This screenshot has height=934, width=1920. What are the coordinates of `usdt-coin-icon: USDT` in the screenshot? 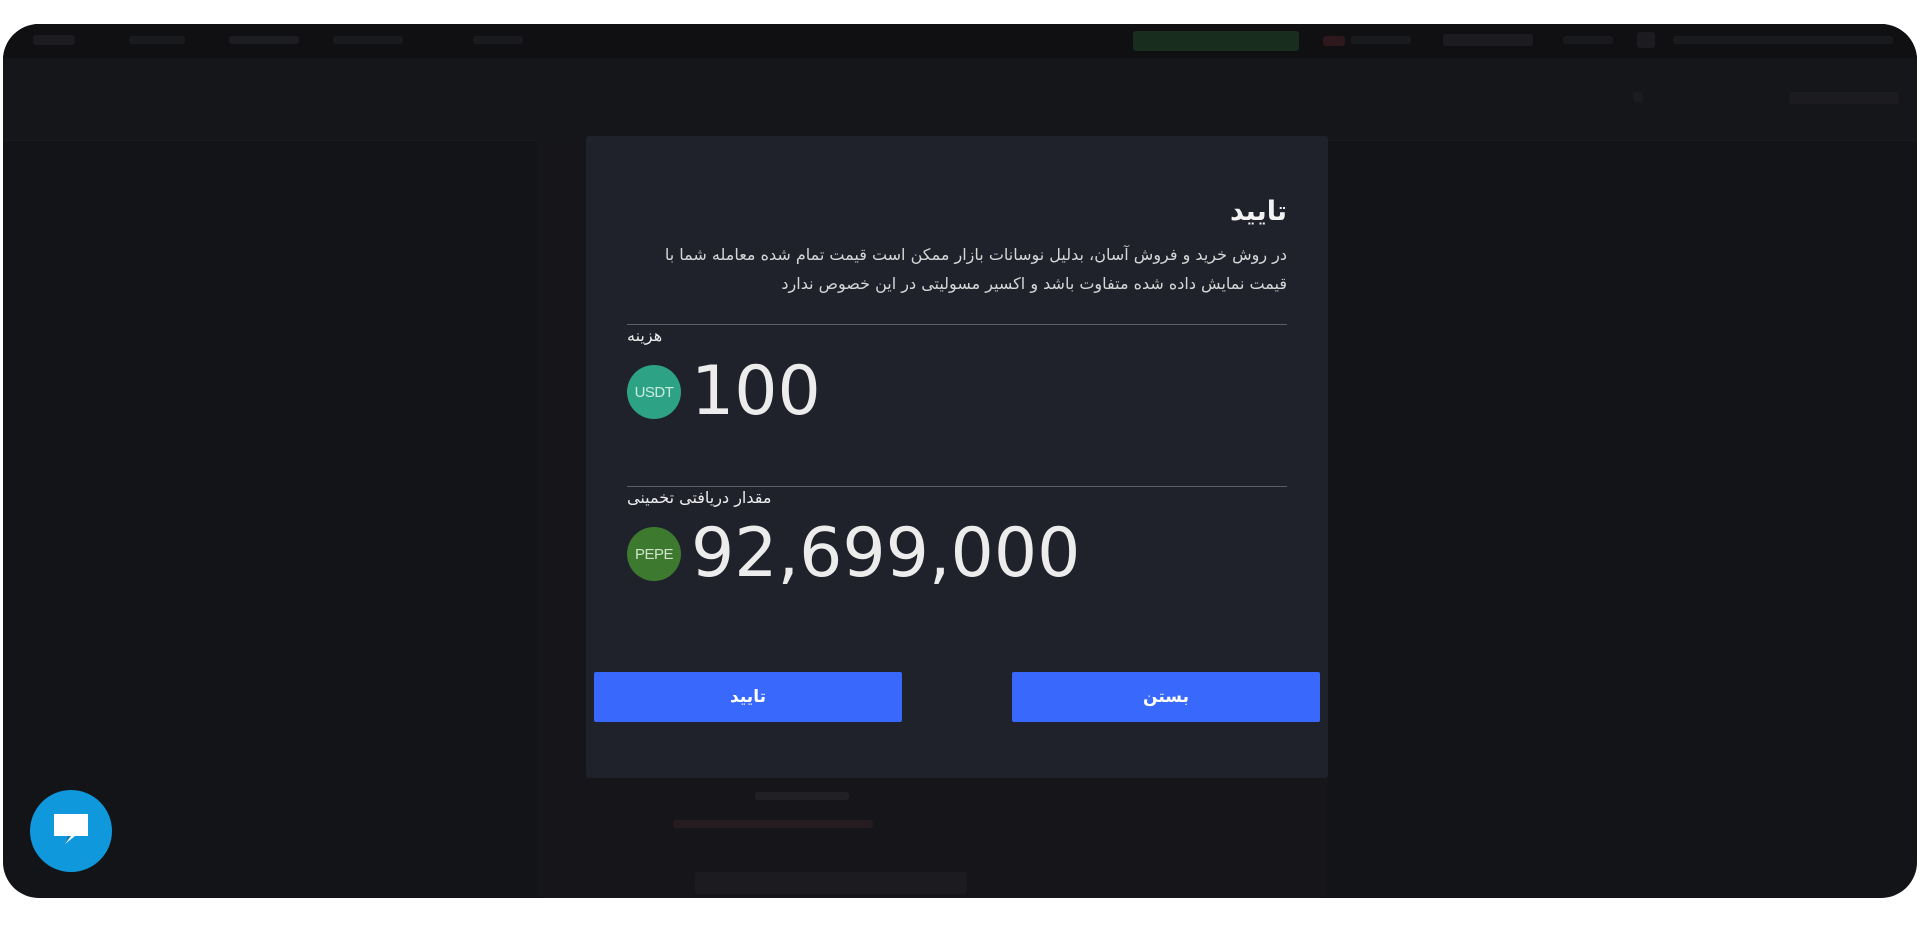 It's located at (654, 392).